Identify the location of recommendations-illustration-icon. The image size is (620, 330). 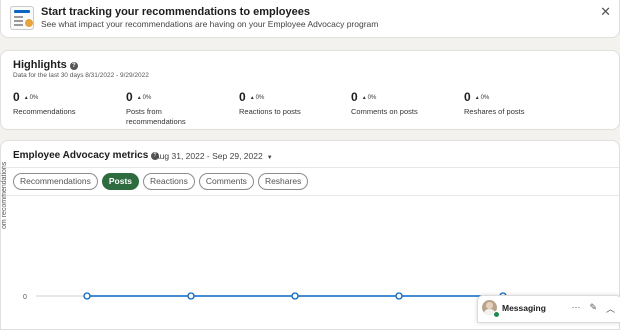
(22, 18).